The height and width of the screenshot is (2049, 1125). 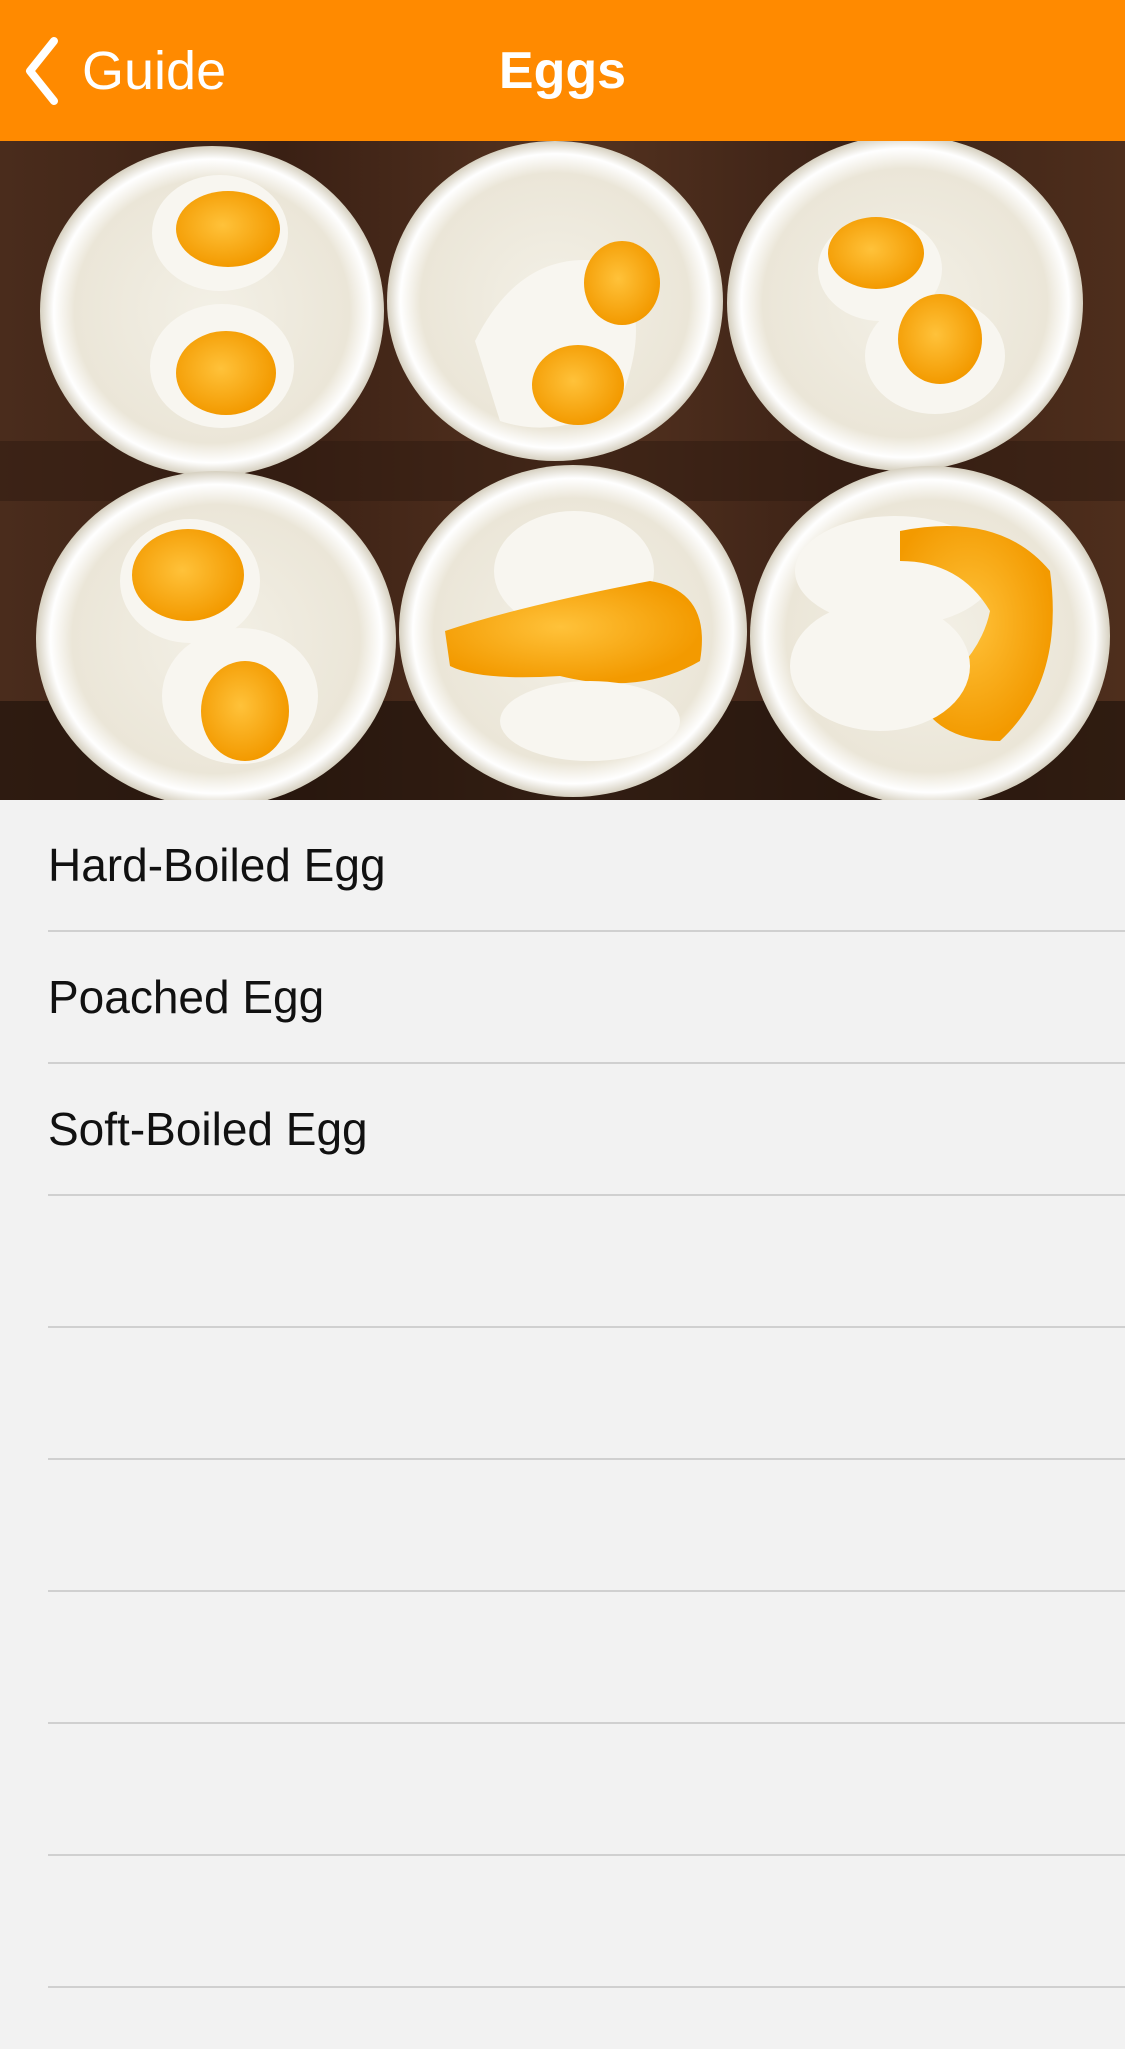 I want to click on list-item-label: Poached Egg, so click(x=186, y=997).